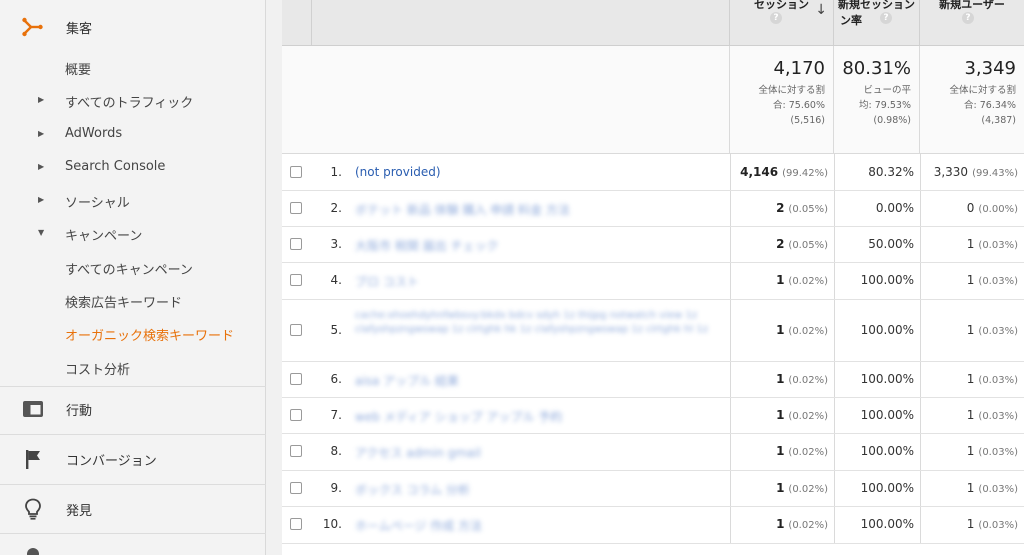 Image resolution: width=1024 pixels, height=555 pixels. Describe the element at coordinates (133, 386) in the screenshot. I see `sidebar-divider` at that location.